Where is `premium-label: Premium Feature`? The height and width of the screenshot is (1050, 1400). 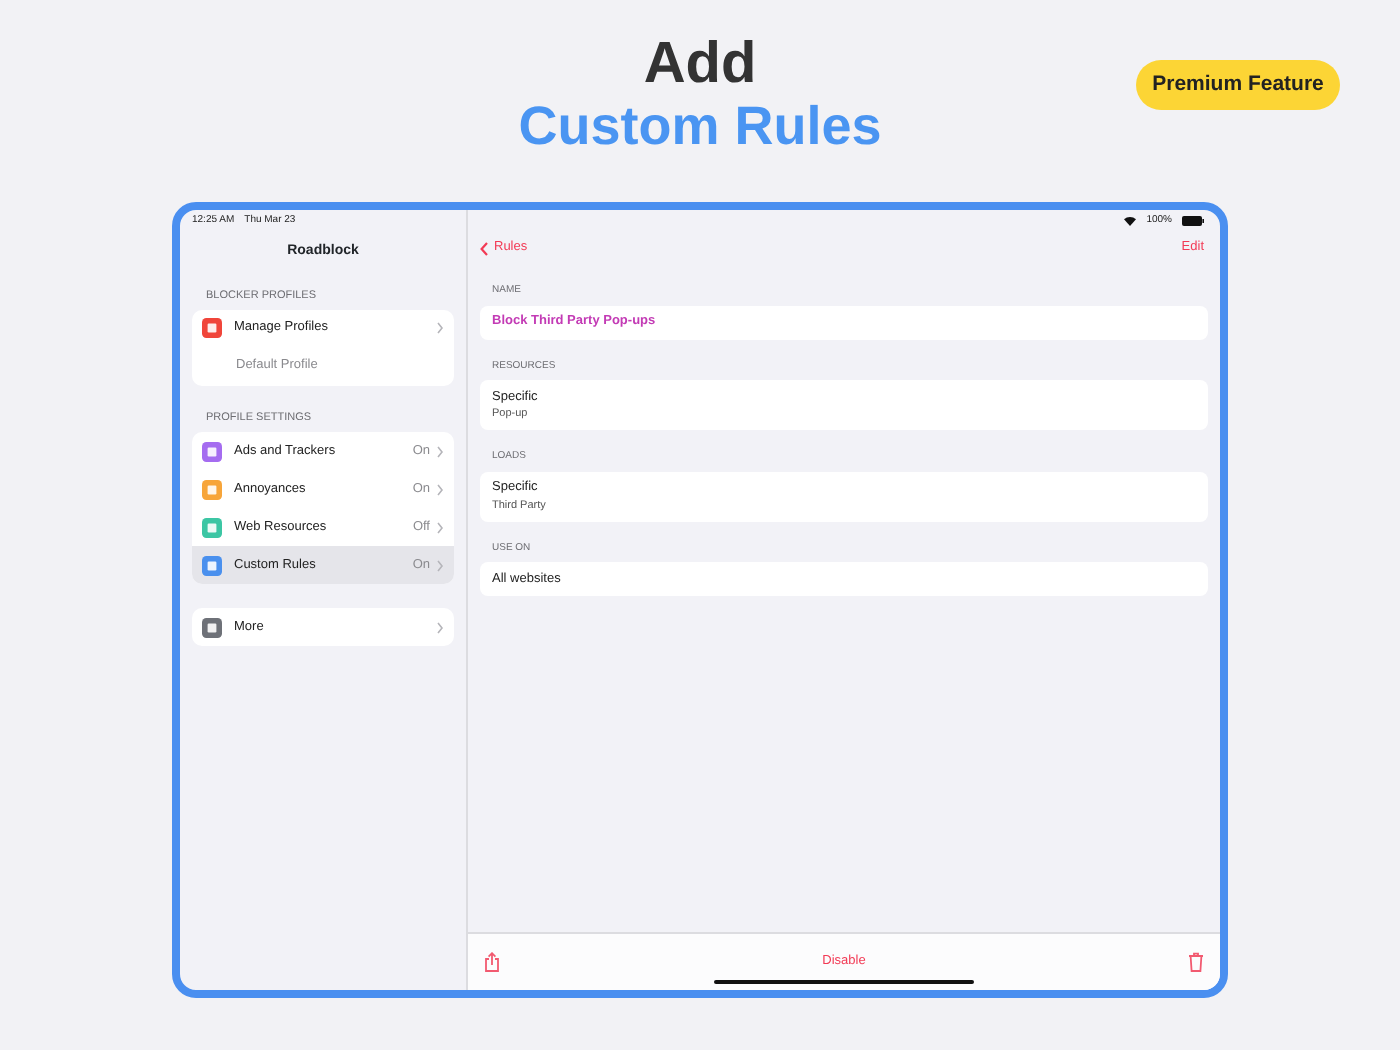
premium-label: Premium Feature is located at coordinates (1238, 85).